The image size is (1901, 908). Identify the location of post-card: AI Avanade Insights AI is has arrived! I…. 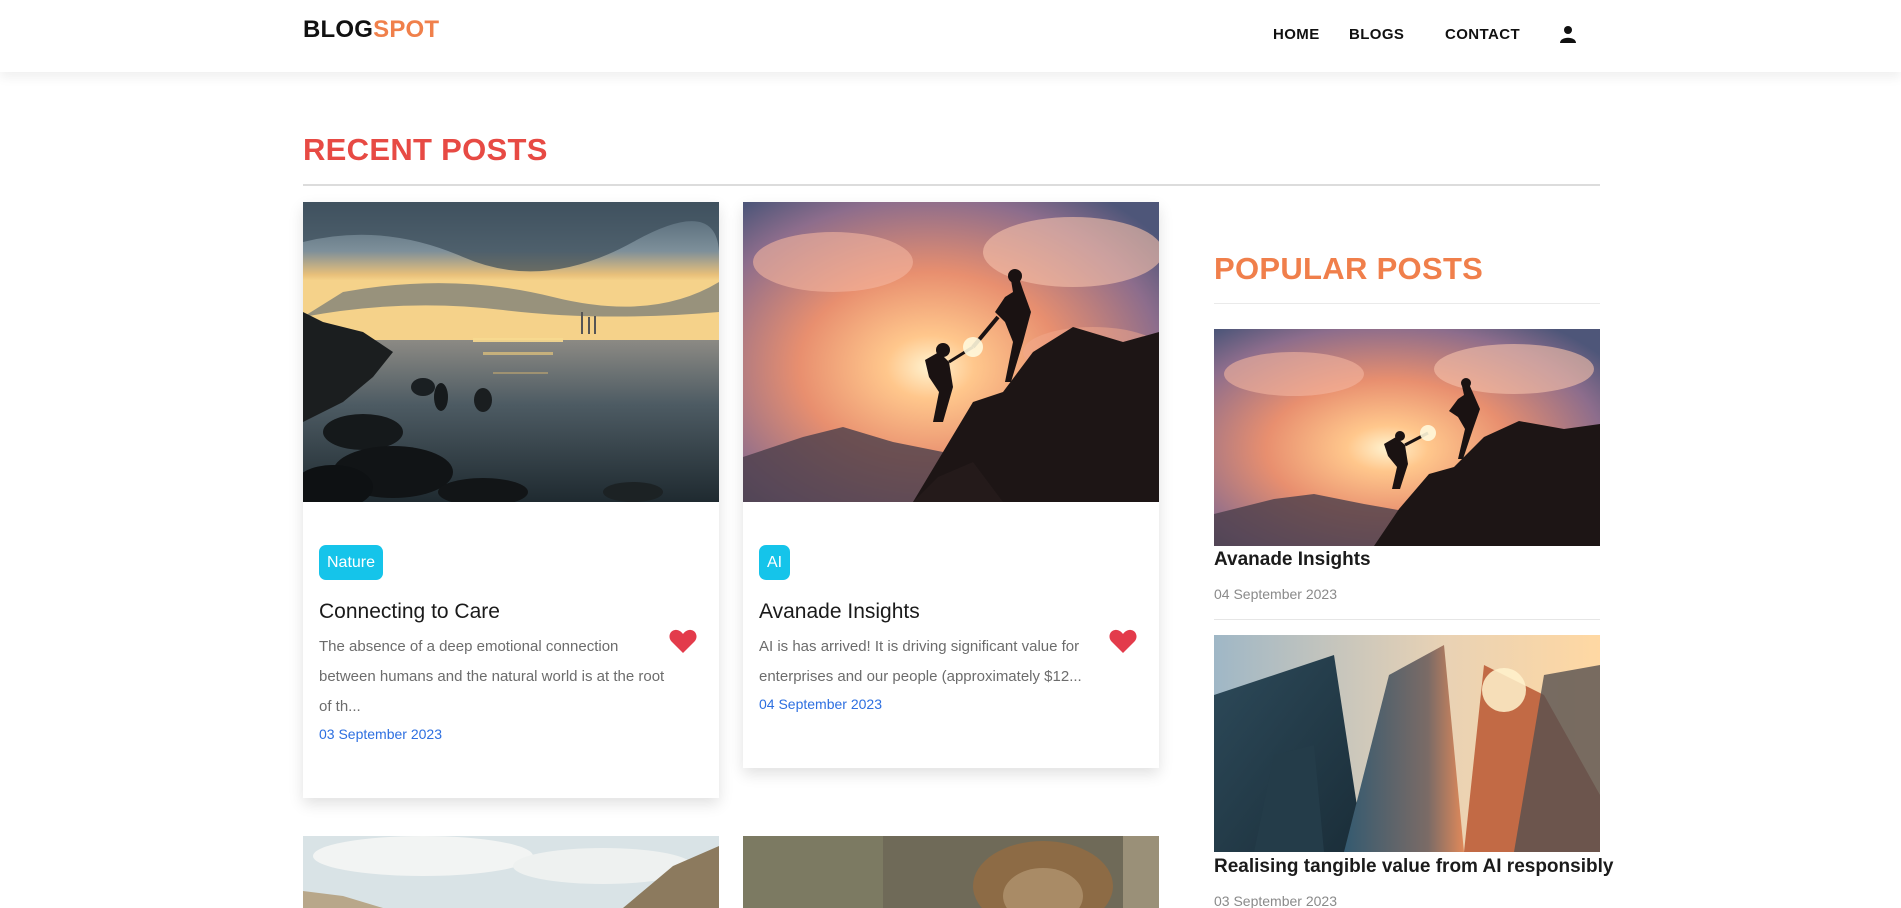
(951, 485).